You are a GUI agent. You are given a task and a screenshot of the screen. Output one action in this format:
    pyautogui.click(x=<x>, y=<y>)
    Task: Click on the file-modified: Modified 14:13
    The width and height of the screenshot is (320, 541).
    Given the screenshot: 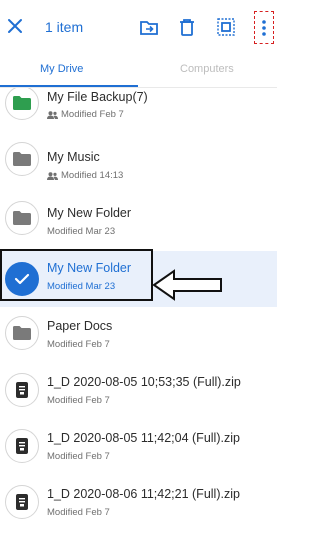 What is the action you would take?
    pyautogui.click(x=85, y=175)
    